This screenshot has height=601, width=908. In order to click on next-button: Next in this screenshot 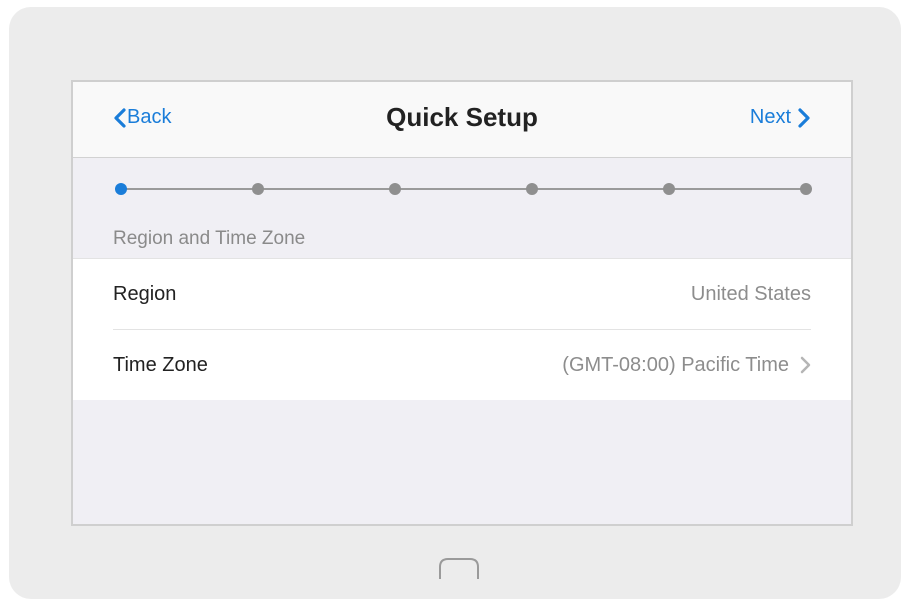, I will do `click(780, 117)`.